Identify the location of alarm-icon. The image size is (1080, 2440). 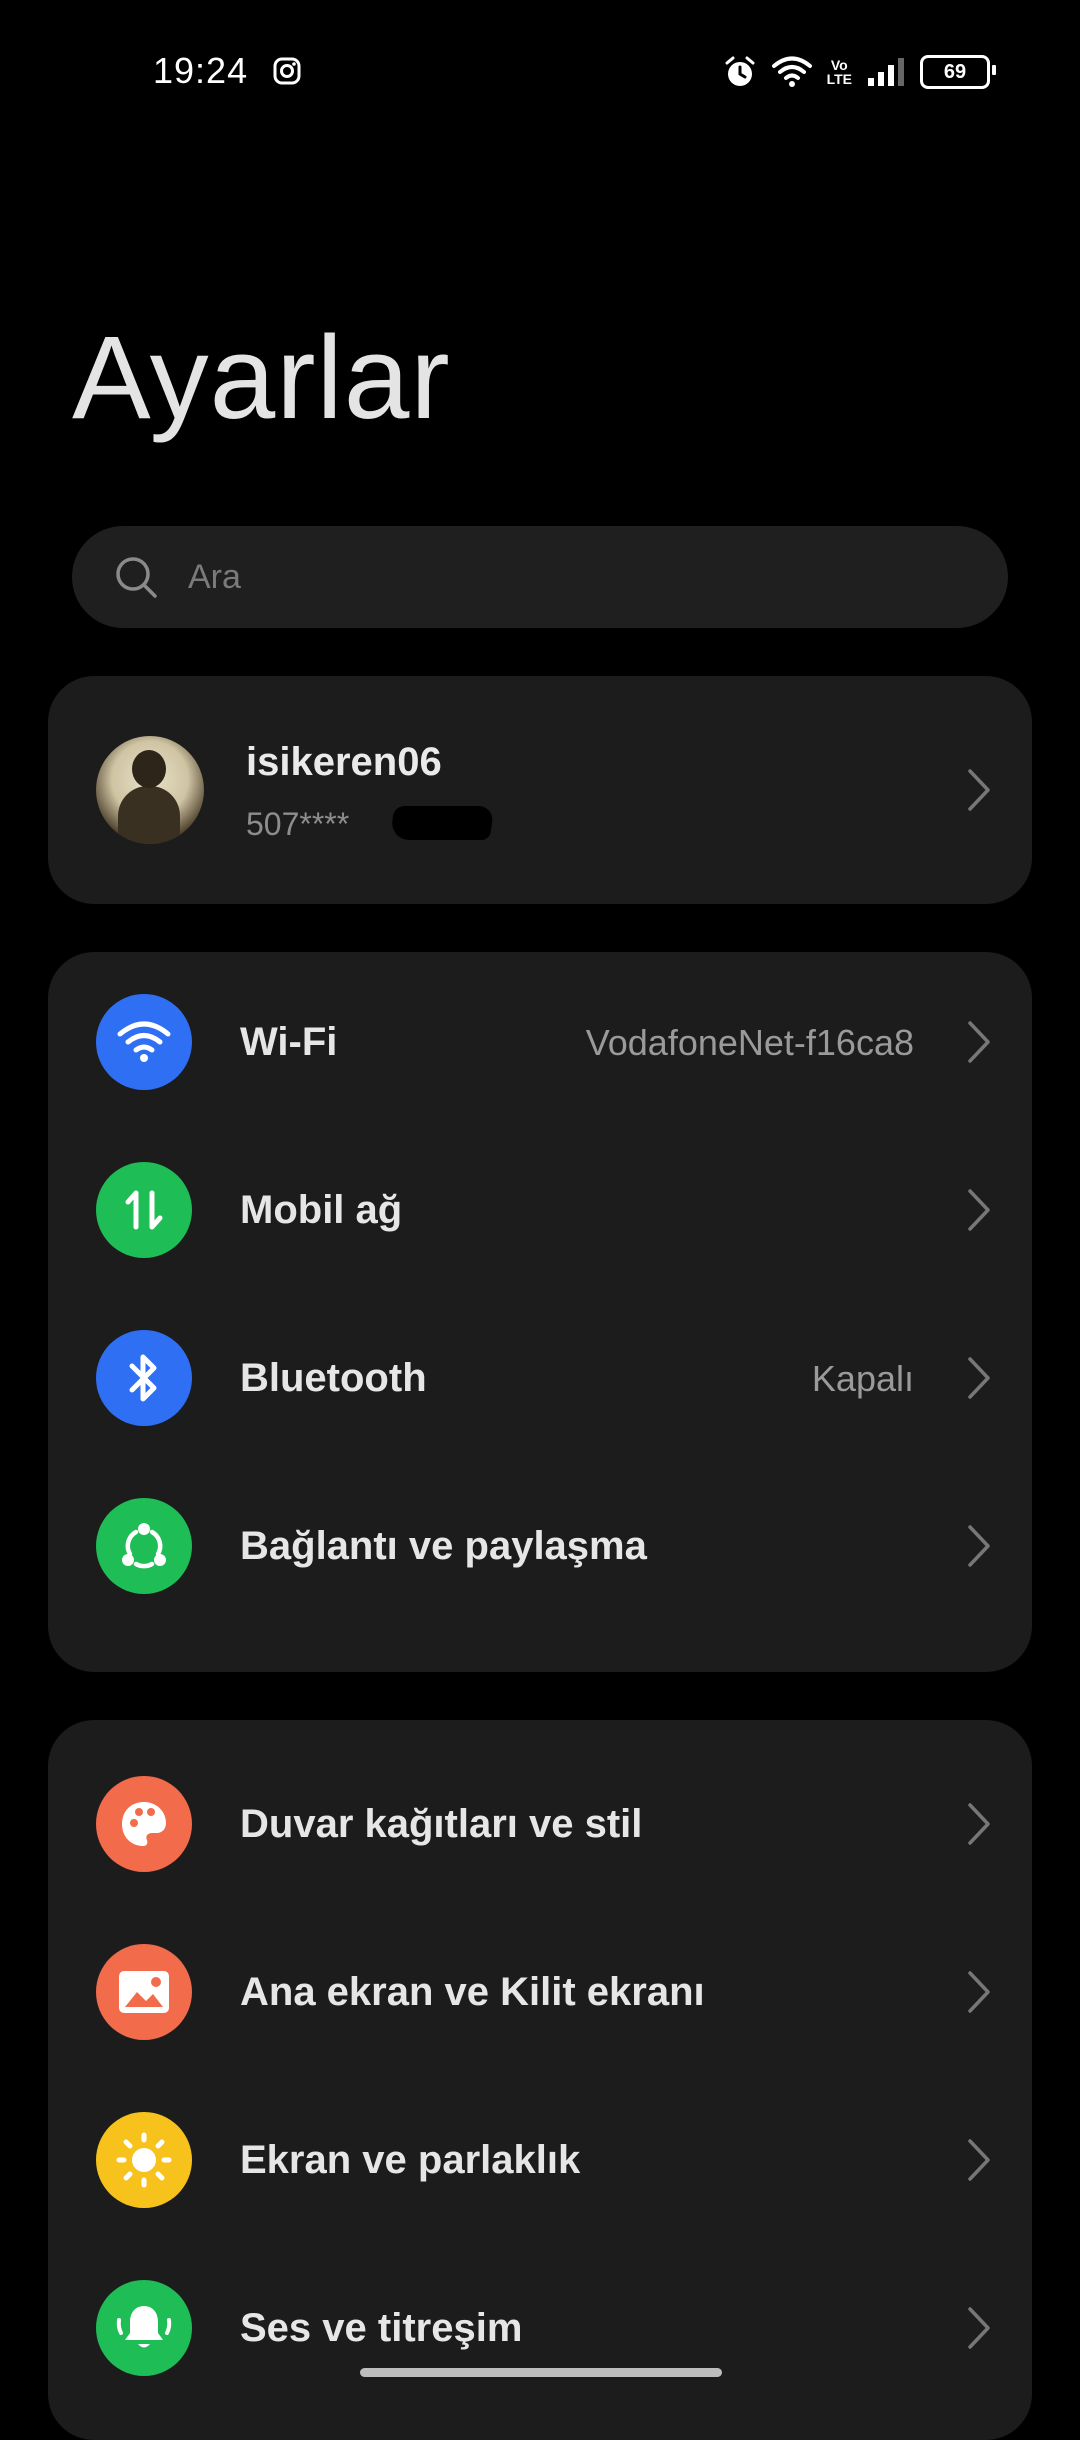
(740, 71).